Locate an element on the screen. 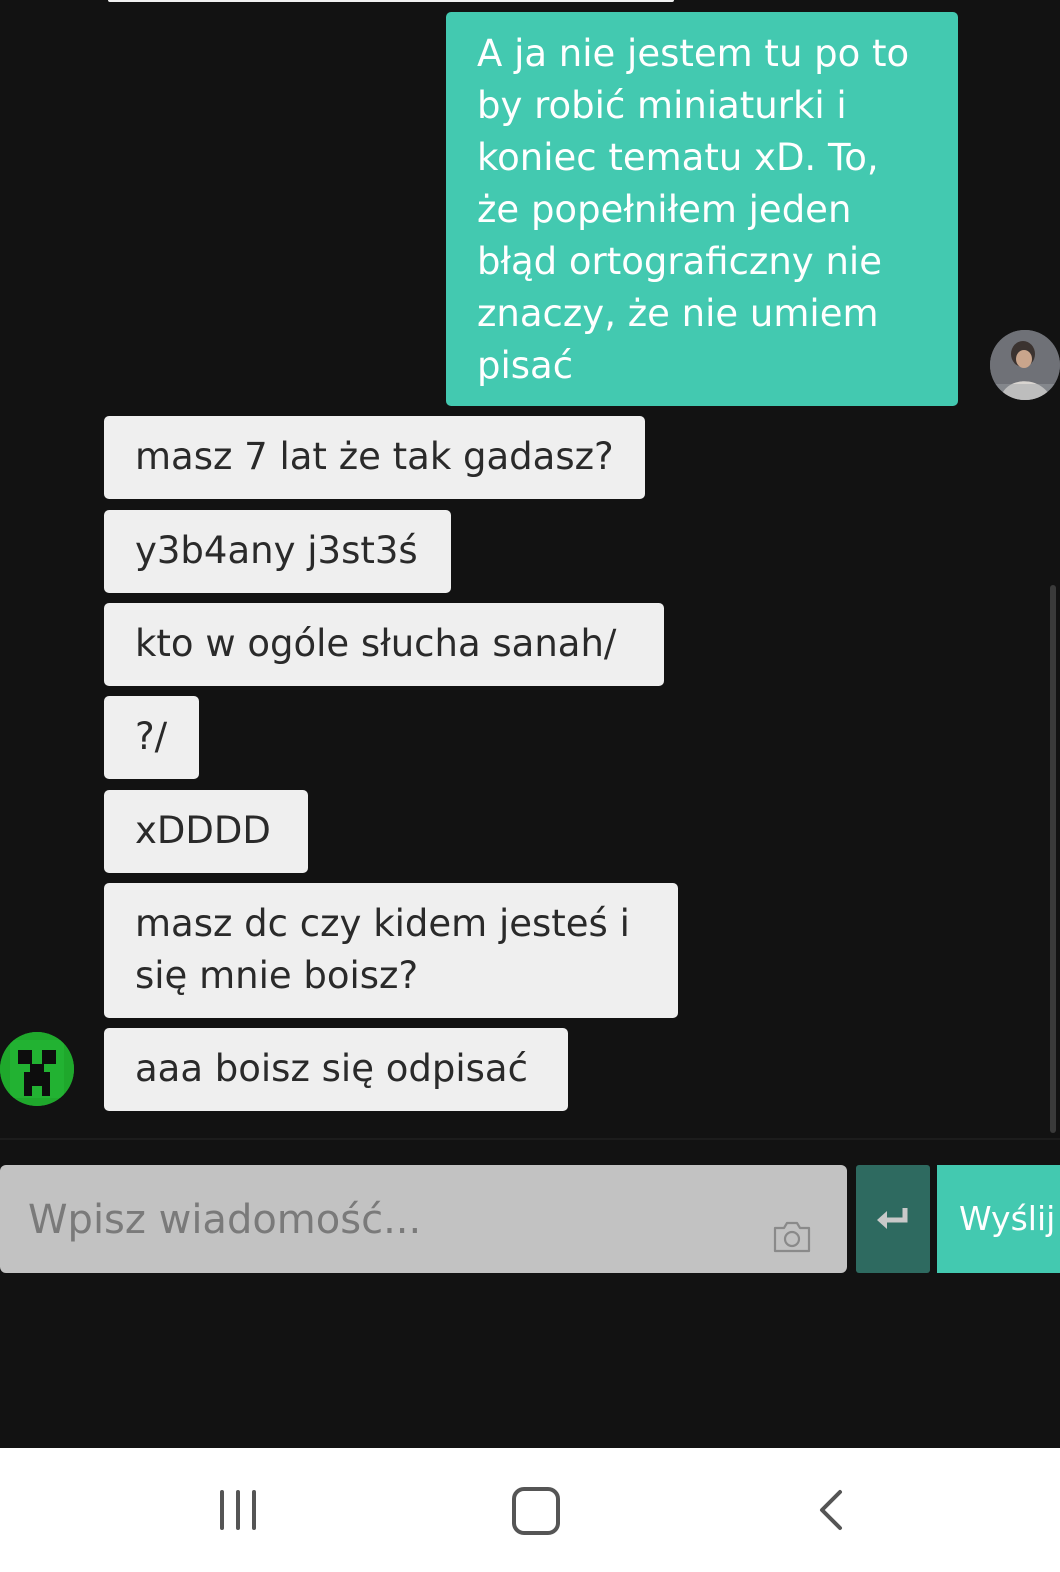 Image resolution: width=1060 pixels, height=1572 pixels. camera-icon is located at coordinates (792, 1237).